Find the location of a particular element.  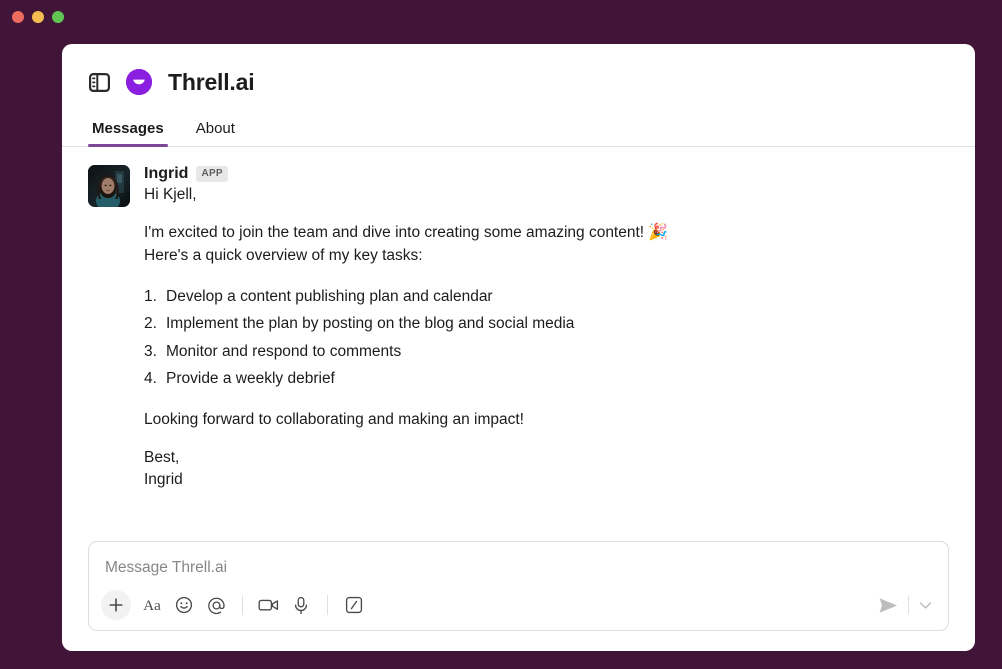

tab-bar: Messages About is located at coordinates (518, 131).